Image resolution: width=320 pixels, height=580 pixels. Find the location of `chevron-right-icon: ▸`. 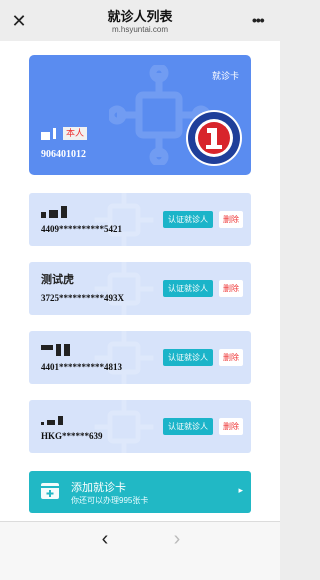

chevron-right-icon: ▸ is located at coordinates (240, 490).